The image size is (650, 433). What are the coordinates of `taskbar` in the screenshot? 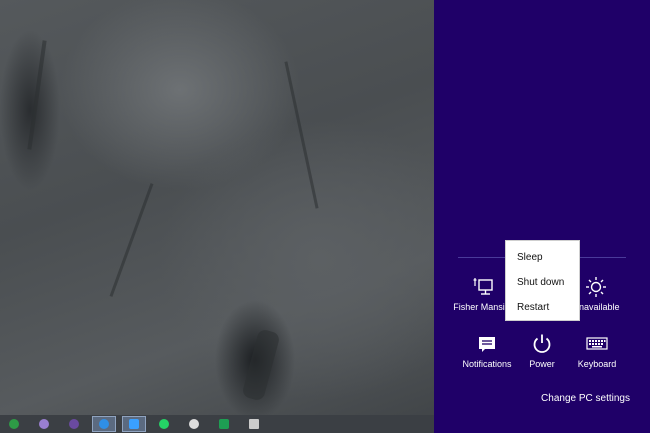 It's located at (217, 424).